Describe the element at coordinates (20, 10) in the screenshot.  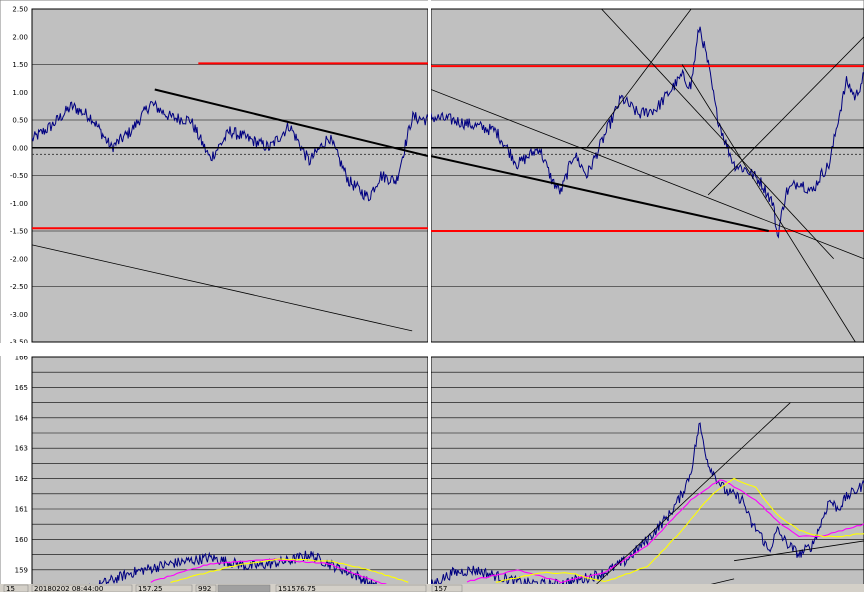
I see `y-tick-label: 2.50` at that location.